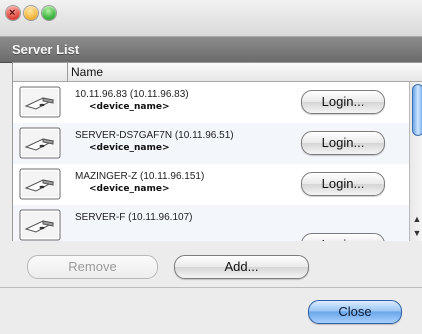  Describe the element at coordinates (417, 219) in the screenshot. I see `scroll-up-arrow-icon: ▲` at that location.